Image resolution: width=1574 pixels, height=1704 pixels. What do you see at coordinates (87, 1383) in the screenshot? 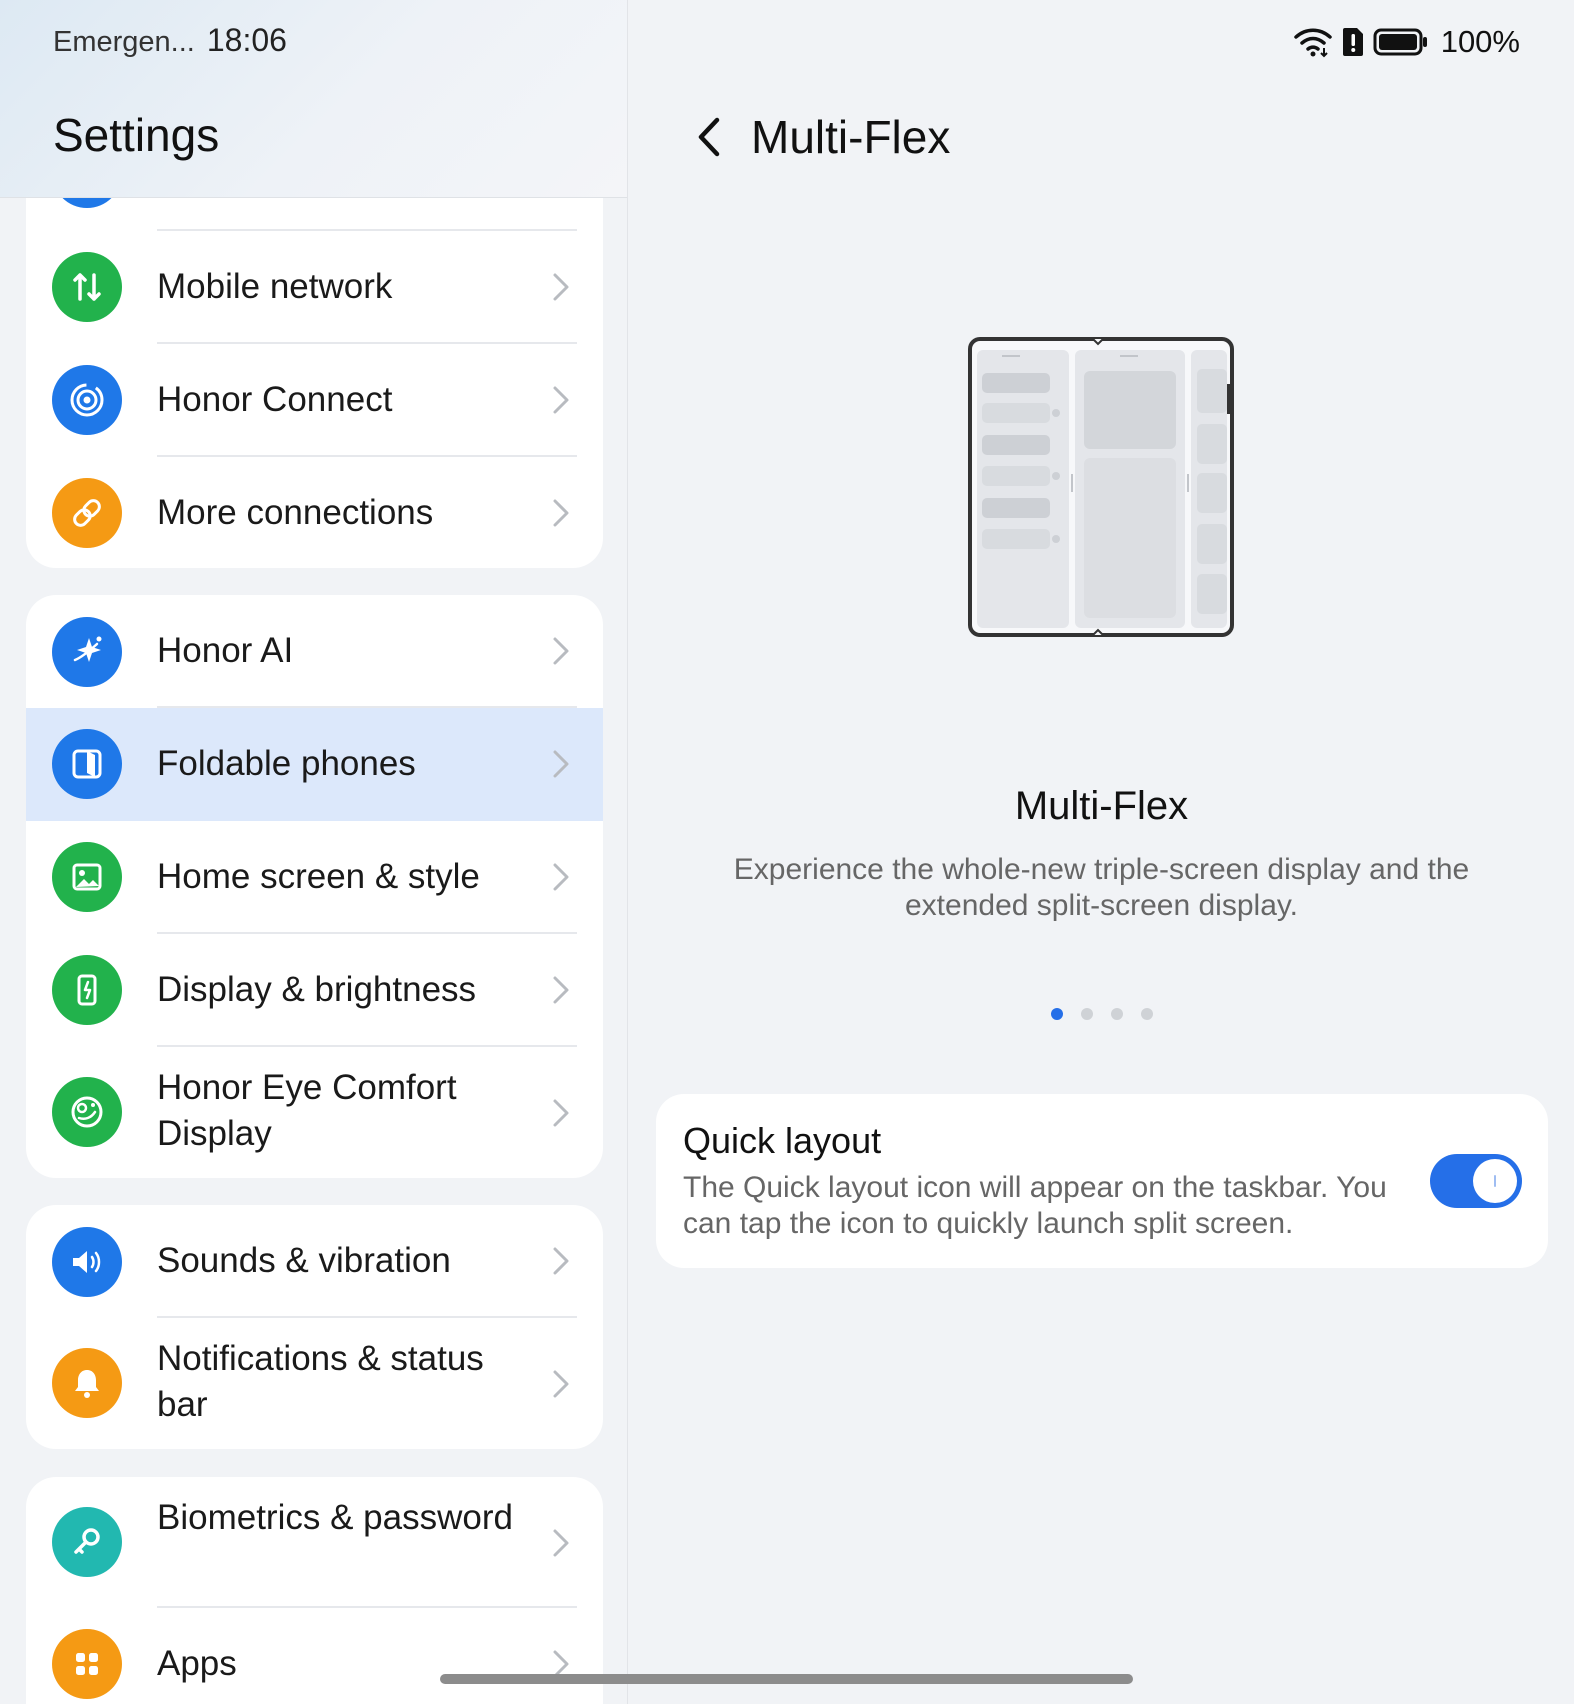
I see `bell-icon` at bounding box center [87, 1383].